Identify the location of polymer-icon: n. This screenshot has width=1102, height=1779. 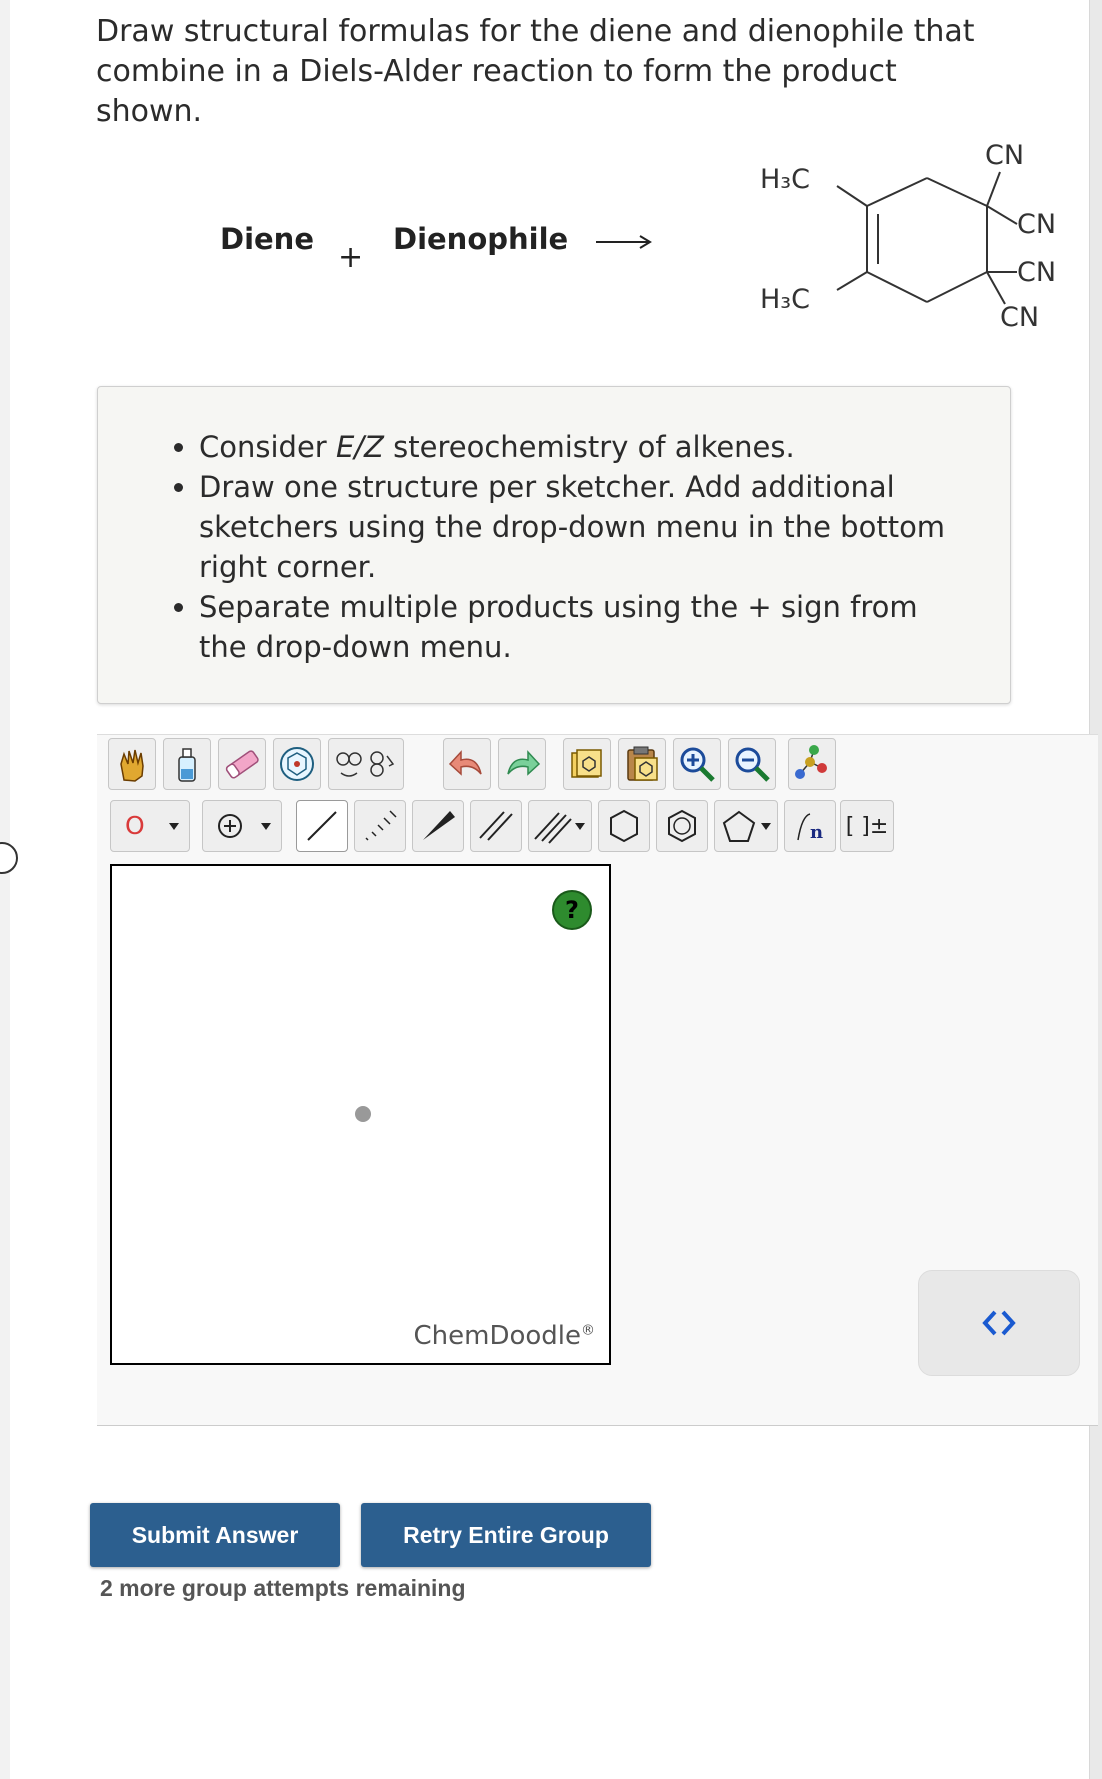
(810, 828).